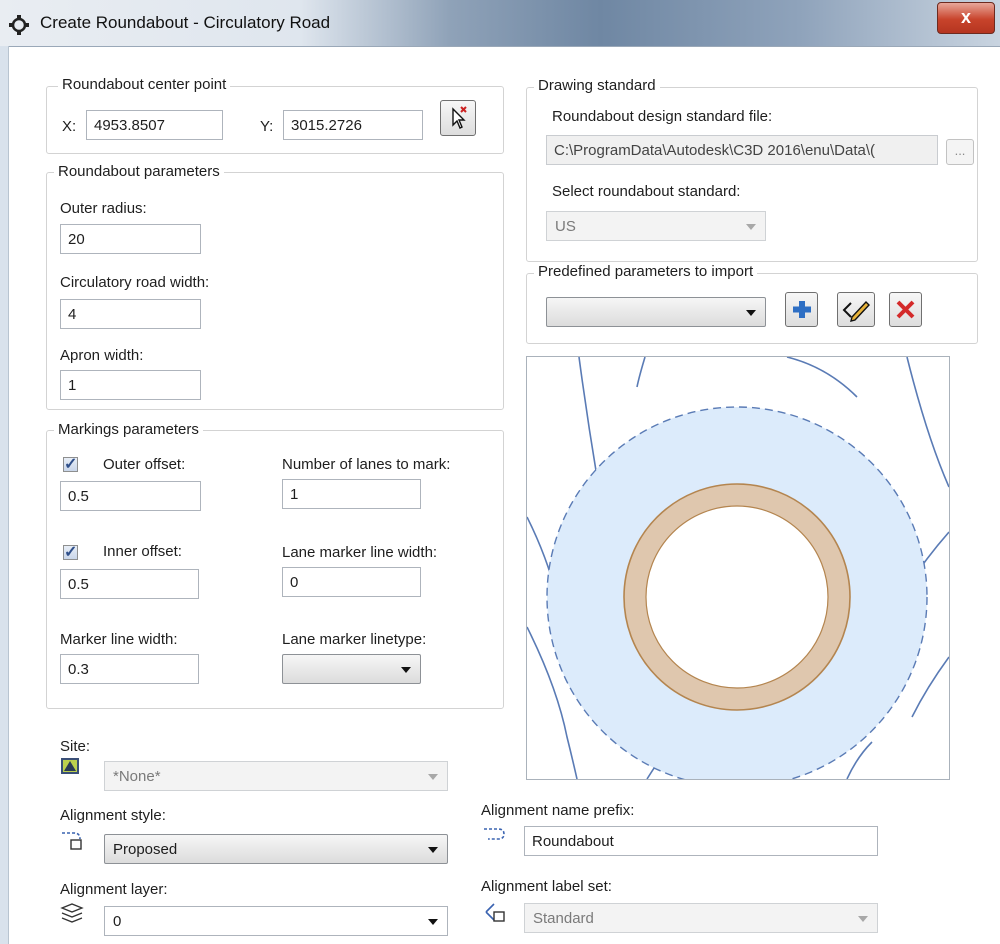  Describe the element at coordinates (360, 552) in the screenshot. I see `lane-marker-line-width-label: Lane marker line width:` at that location.